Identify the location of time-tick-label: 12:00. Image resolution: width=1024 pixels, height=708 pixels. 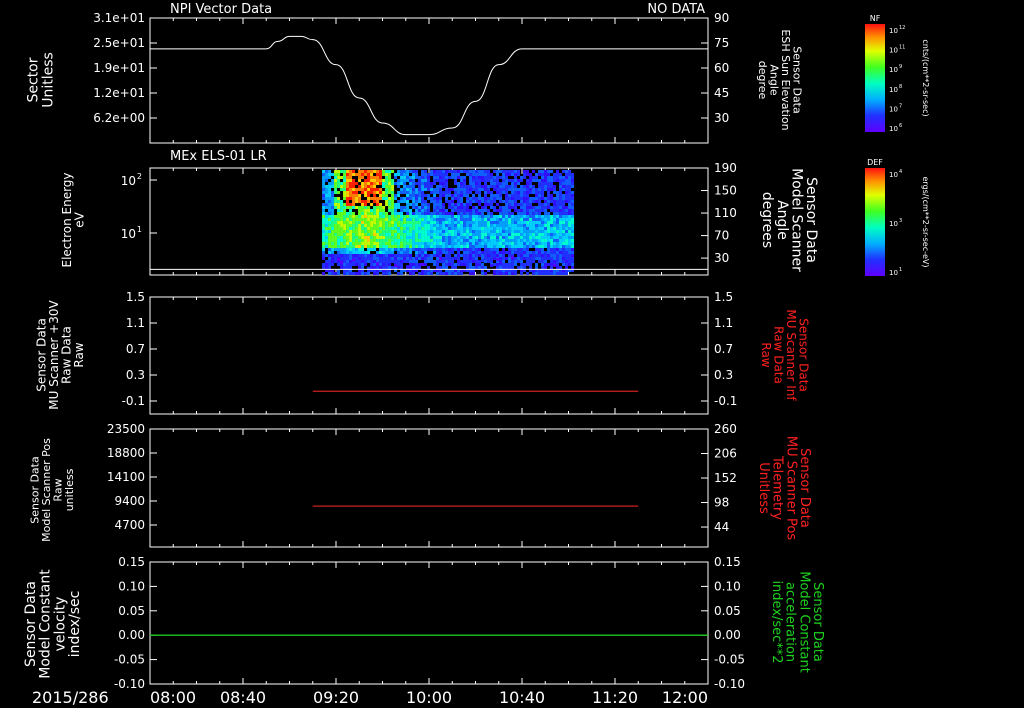
(685, 697).